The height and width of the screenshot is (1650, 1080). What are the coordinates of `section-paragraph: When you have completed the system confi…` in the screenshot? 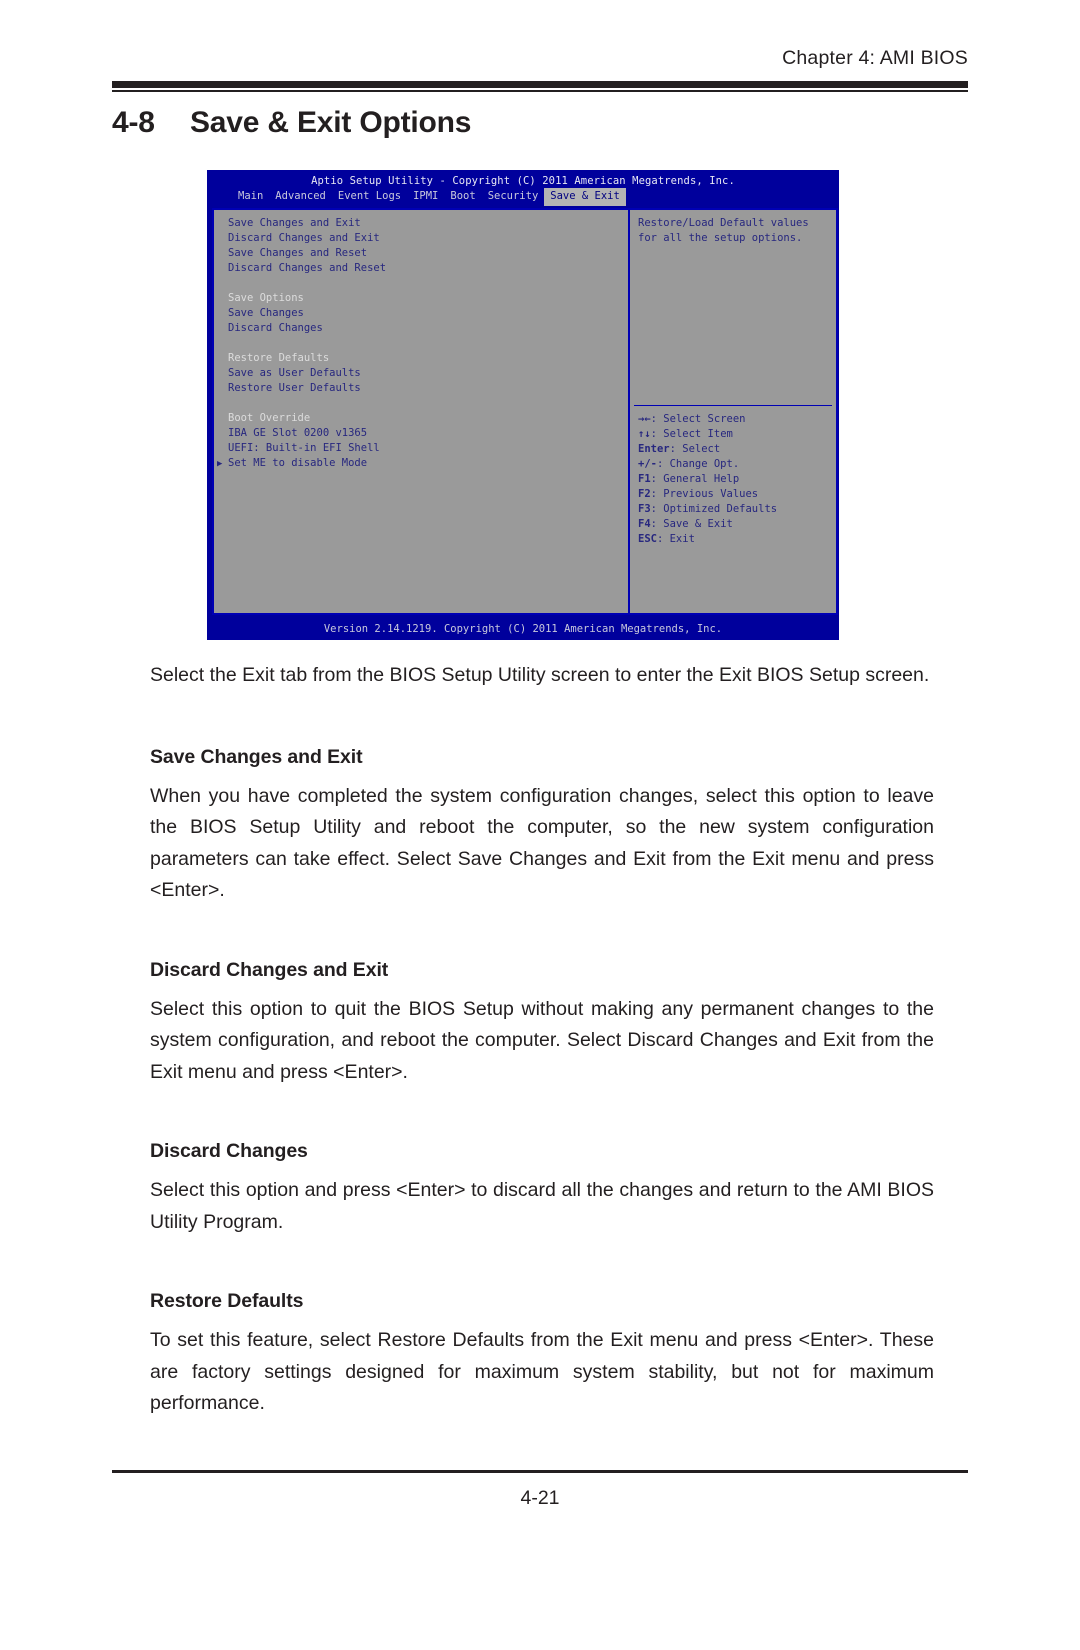 It's located at (542, 843).